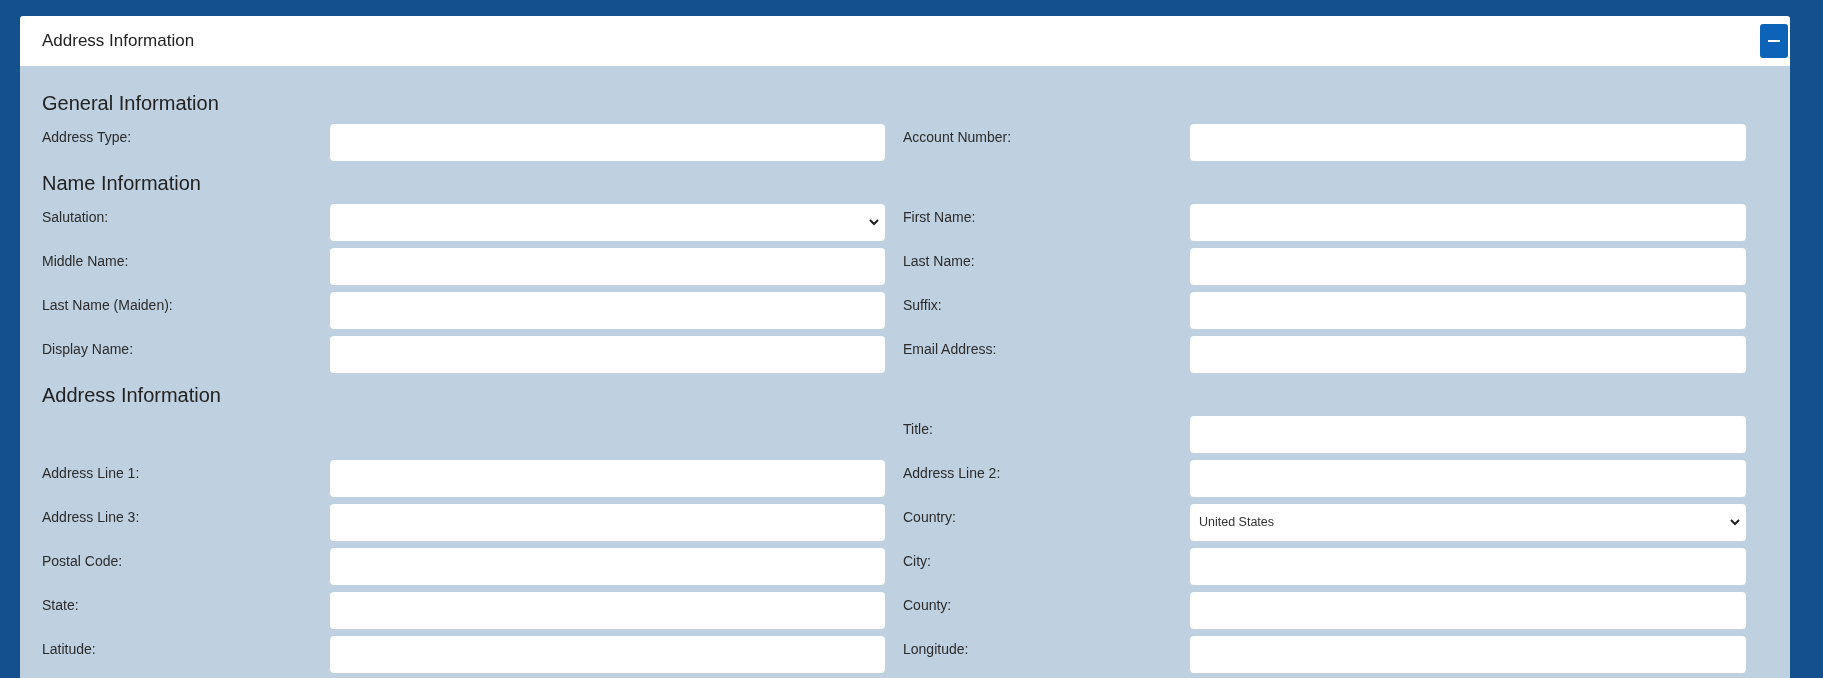  I want to click on field-label: Last Name (Maiden):, so click(107, 305).